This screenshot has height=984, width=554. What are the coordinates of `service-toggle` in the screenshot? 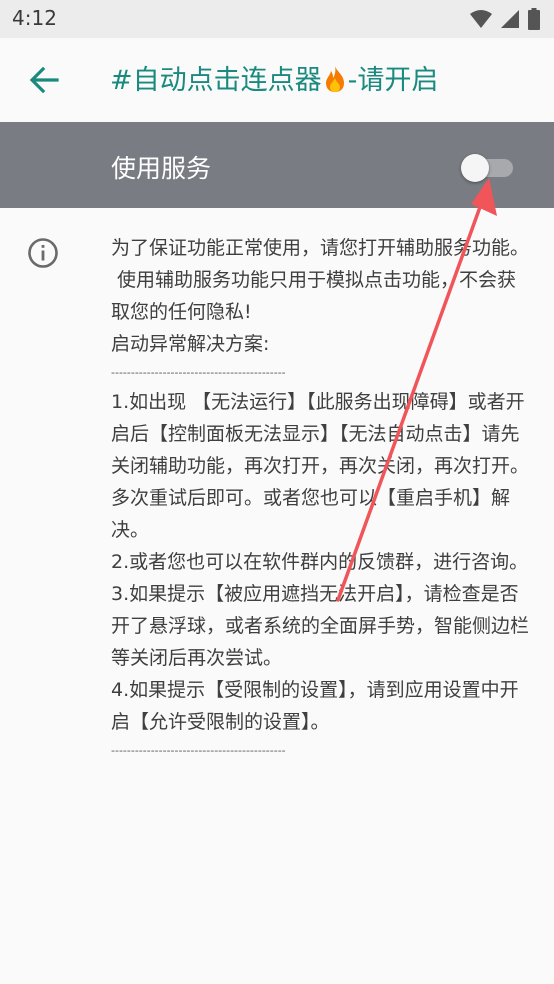 It's located at (488, 168).